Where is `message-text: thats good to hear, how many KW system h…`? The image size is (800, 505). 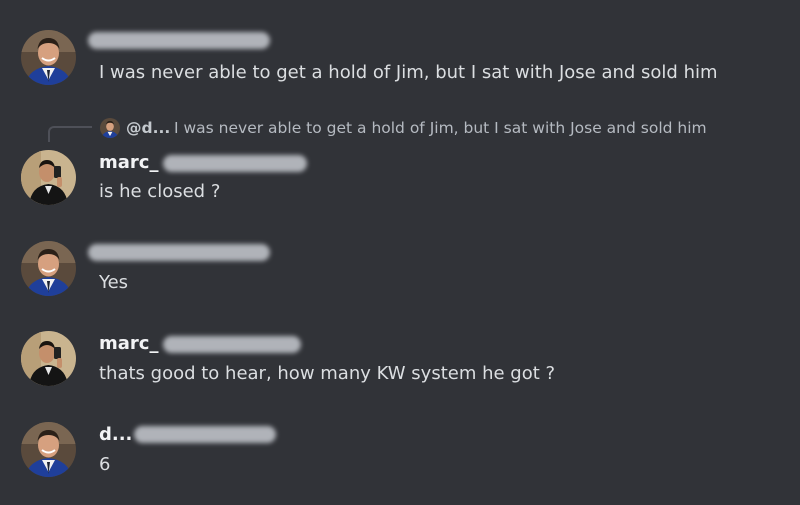 message-text: thats good to hear, how many KW system h… is located at coordinates (327, 373).